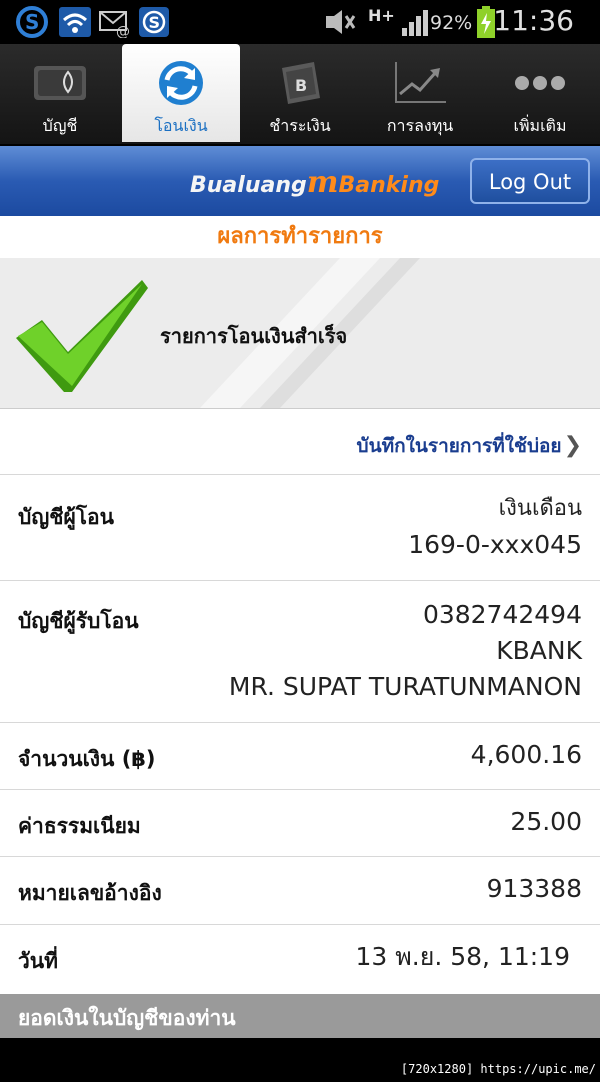 The width and height of the screenshot is (600, 1082). I want to click on network-type-label: H+, so click(381, 15).